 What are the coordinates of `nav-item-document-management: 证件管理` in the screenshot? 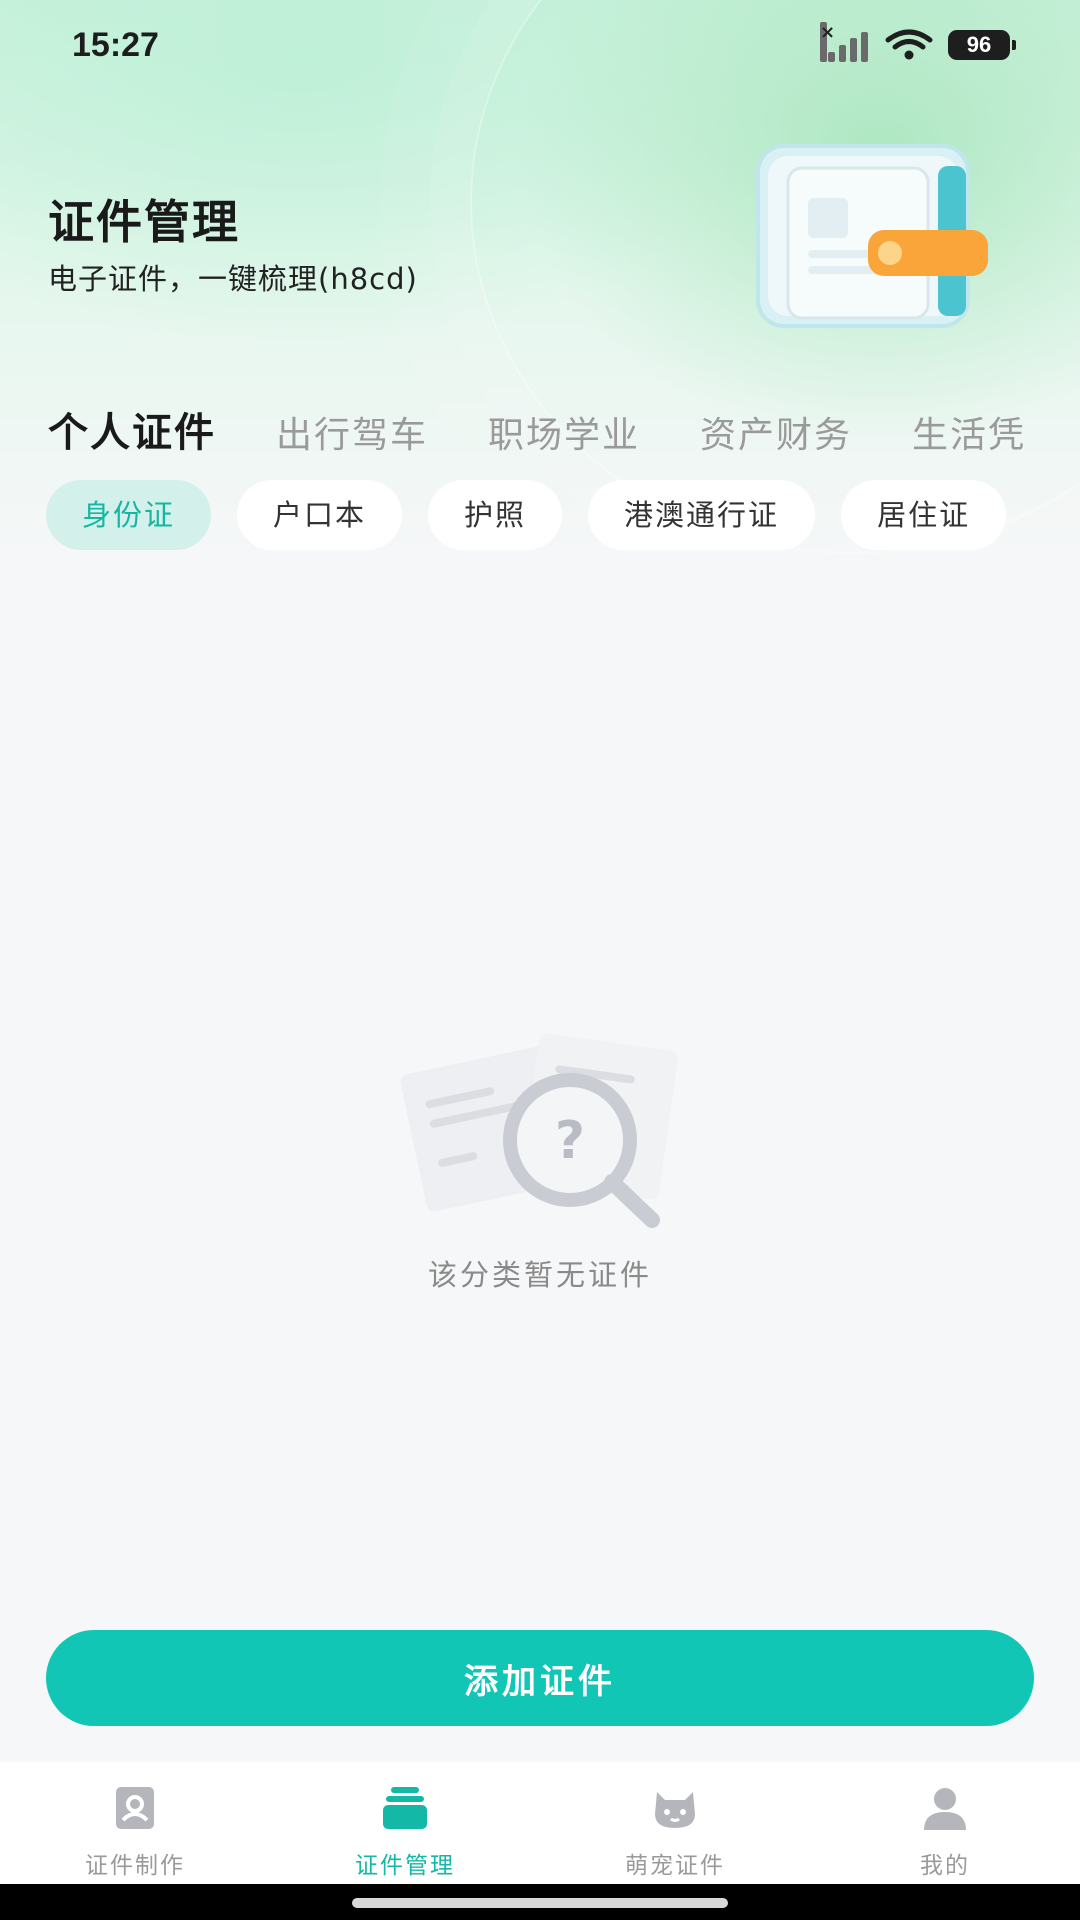 It's located at (405, 1823).